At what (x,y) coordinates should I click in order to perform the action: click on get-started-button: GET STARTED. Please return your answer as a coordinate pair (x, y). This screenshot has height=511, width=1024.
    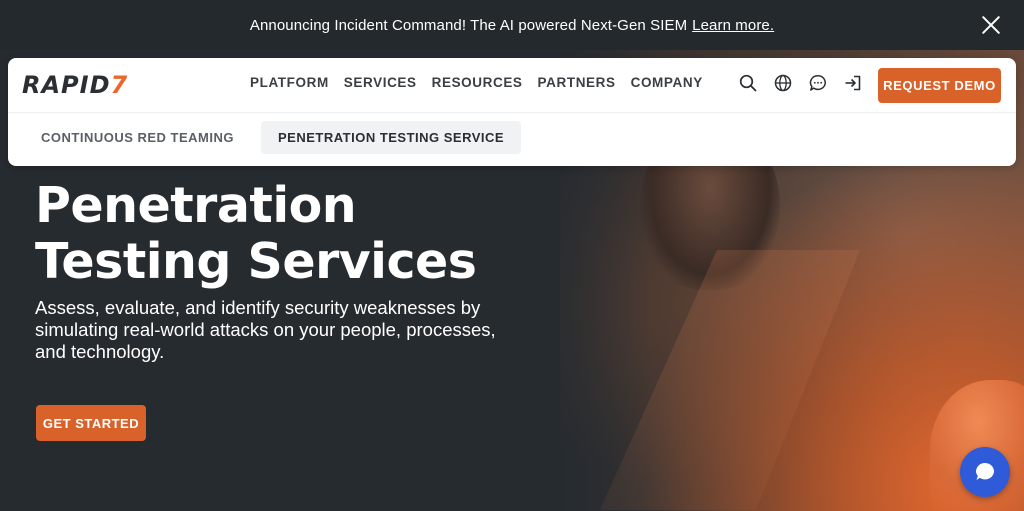
    Looking at the image, I should click on (91, 423).